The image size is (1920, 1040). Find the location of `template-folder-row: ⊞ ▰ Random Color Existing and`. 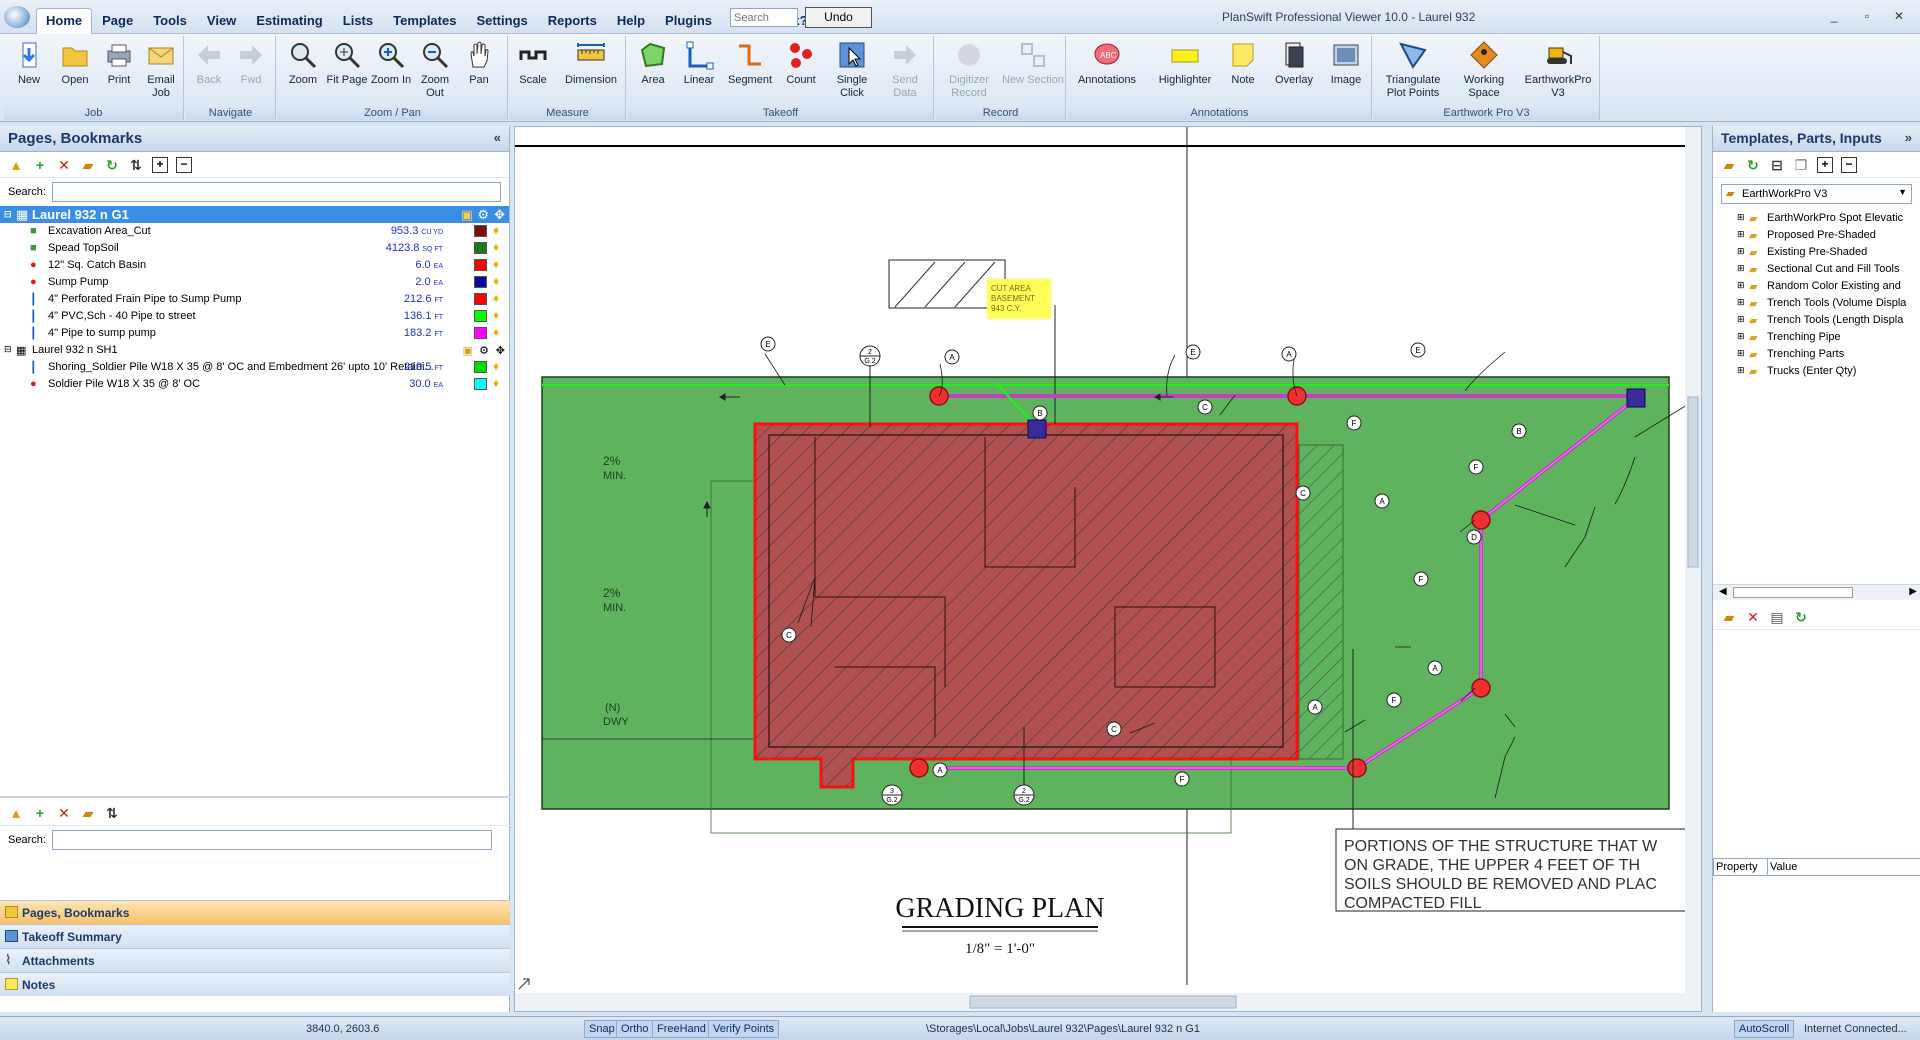

template-folder-row: ⊞ ▰ Random Color Existing and is located at coordinates (1816, 286).